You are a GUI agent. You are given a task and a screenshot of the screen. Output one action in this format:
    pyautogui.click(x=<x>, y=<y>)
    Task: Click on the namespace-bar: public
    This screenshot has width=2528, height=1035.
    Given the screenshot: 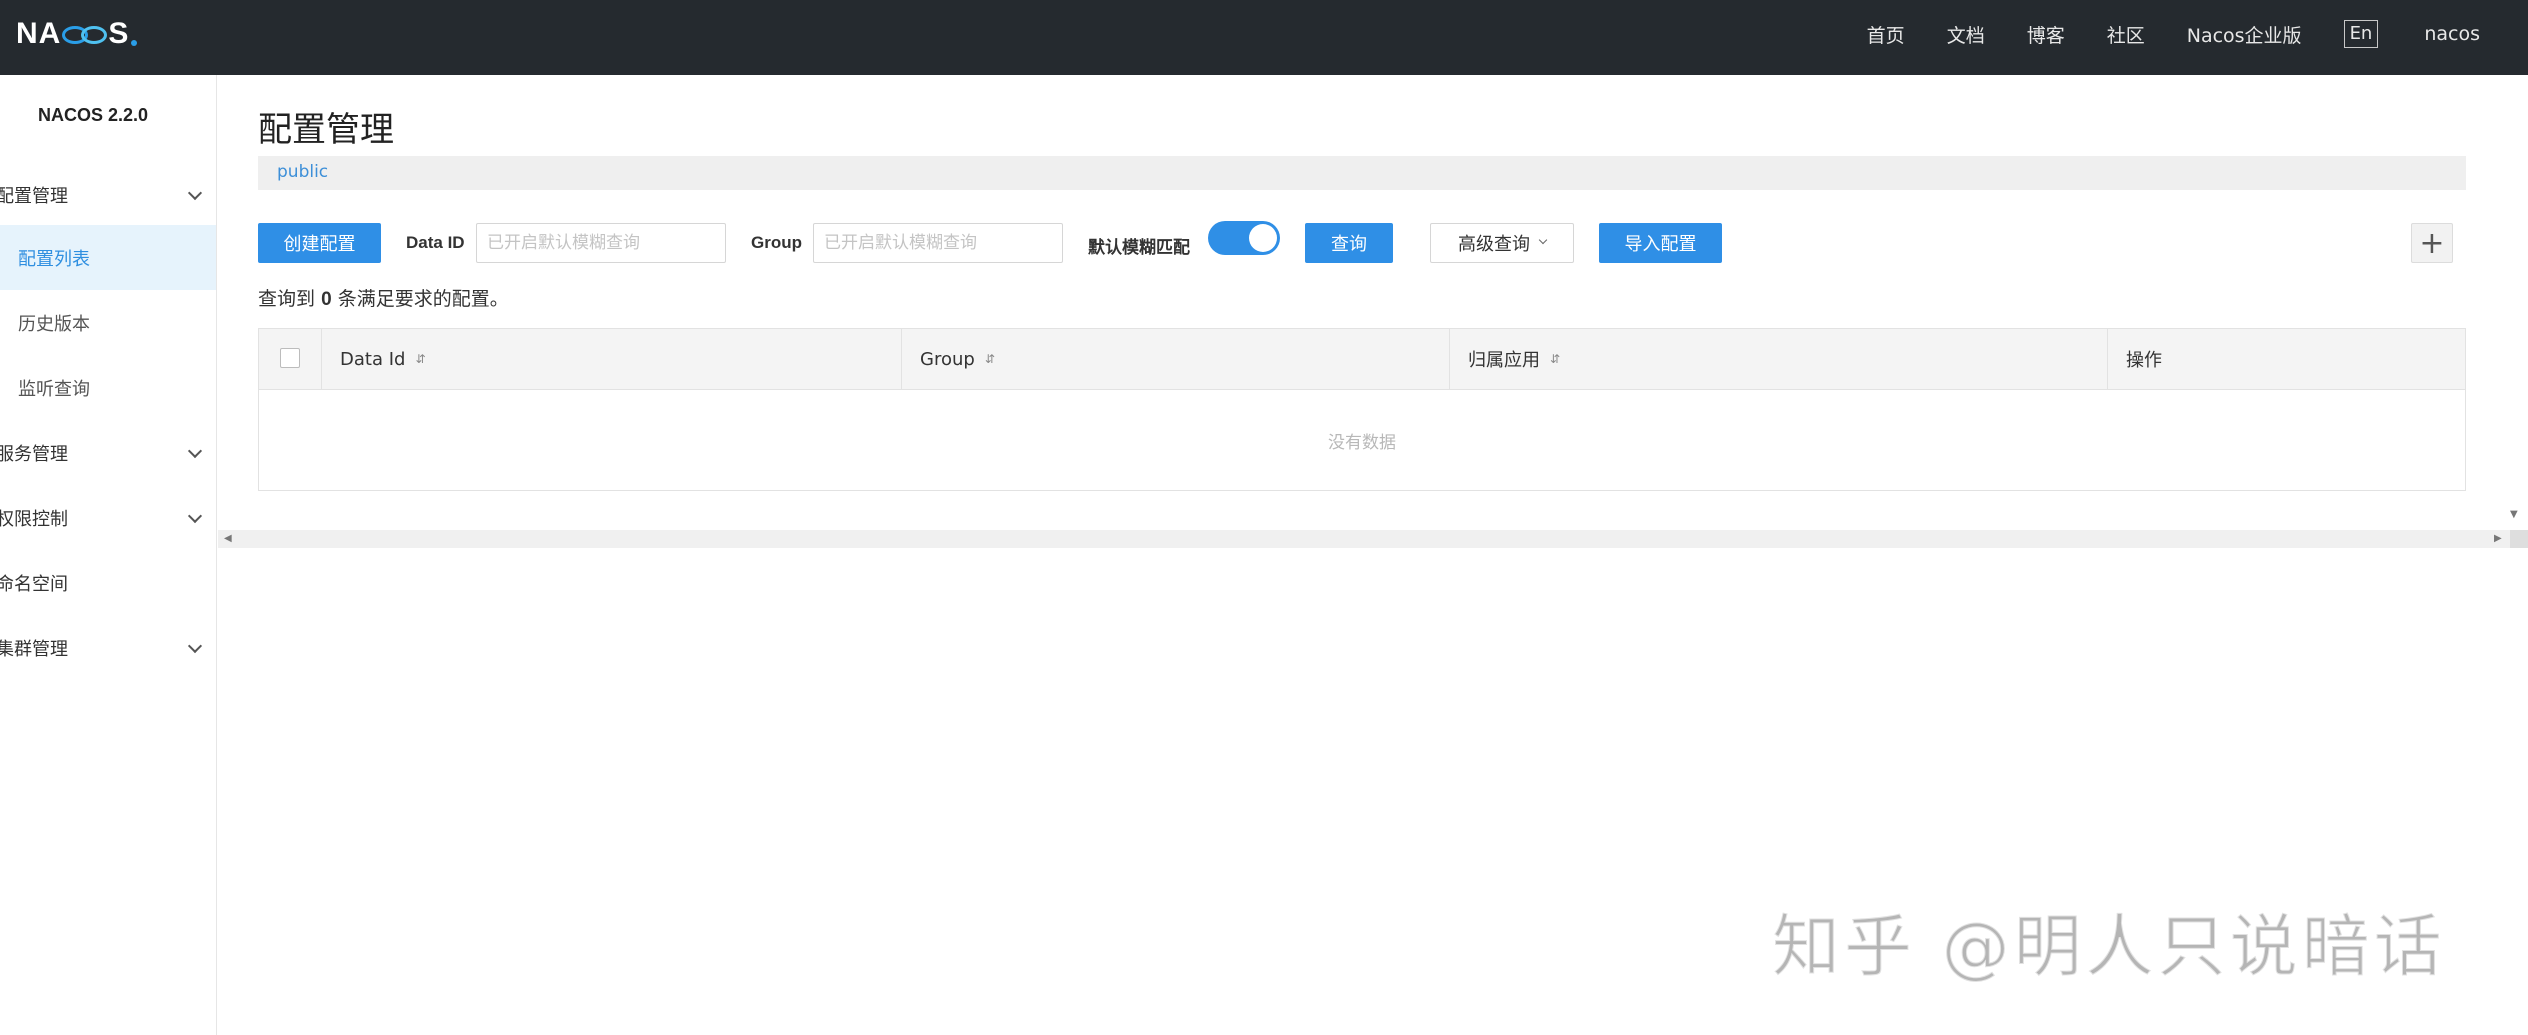 What is the action you would take?
    pyautogui.click(x=1362, y=173)
    